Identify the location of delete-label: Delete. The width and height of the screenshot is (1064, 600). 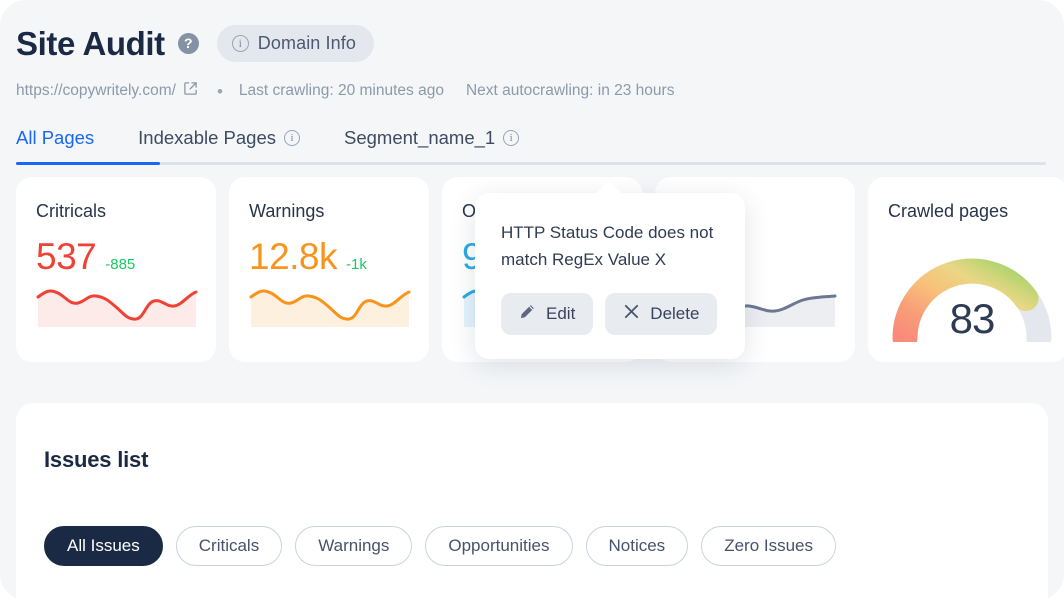
(675, 314).